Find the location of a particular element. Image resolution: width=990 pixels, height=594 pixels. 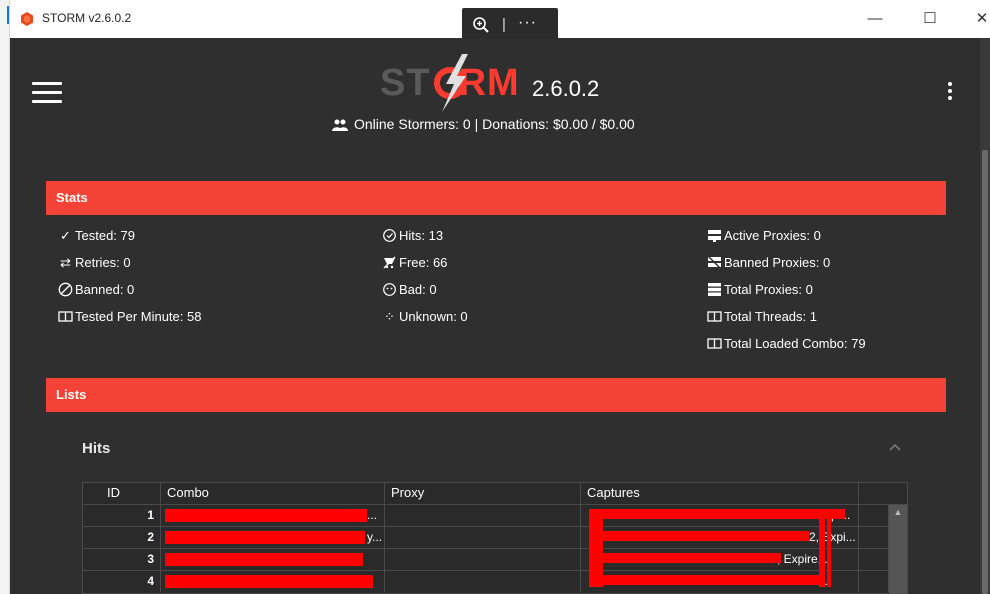

lightning-bolt-icon is located at coordinates (451, 83).